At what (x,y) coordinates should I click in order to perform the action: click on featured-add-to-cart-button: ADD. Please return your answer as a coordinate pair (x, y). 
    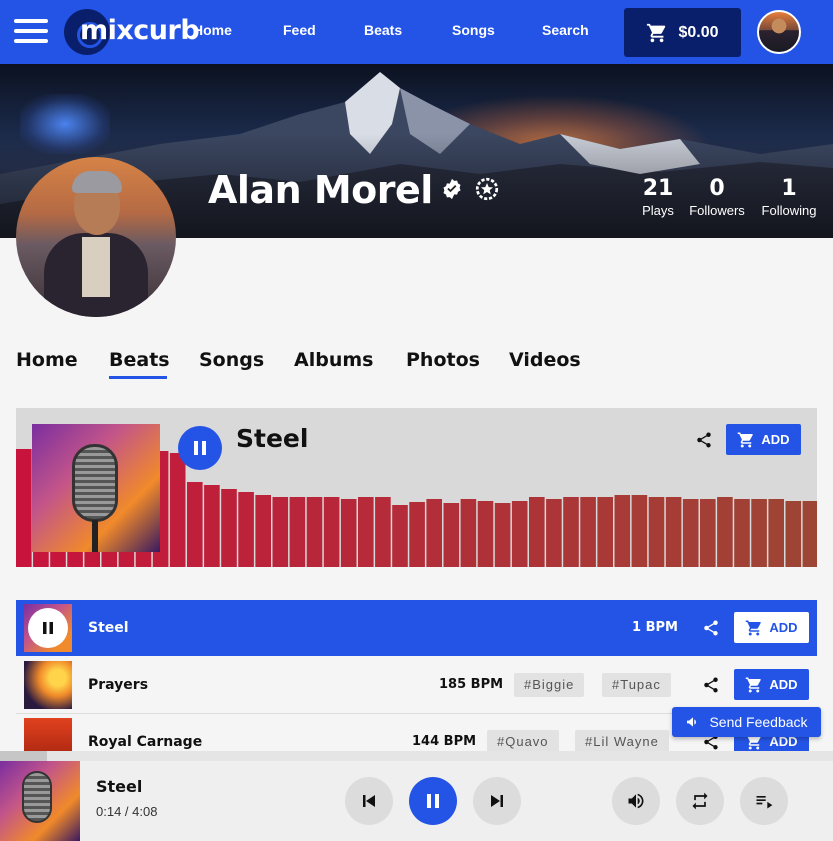
    Looking at the image, I should click on (763, 439).